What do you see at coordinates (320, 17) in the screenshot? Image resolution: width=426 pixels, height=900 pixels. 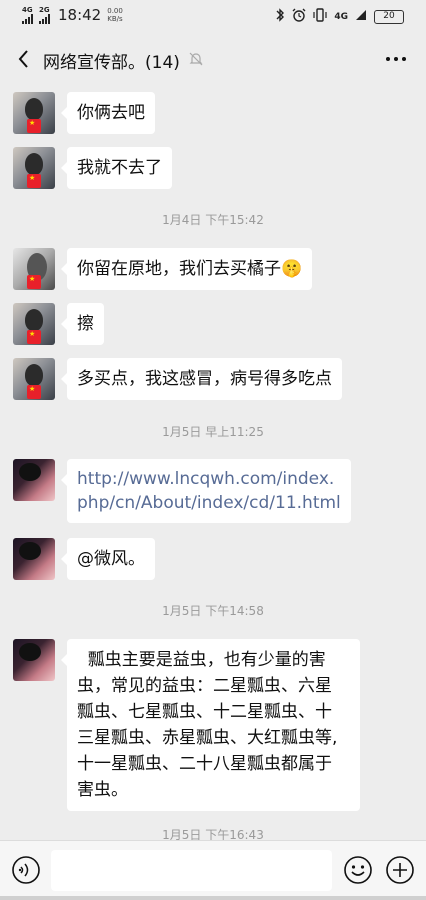 I see `vibrate-icon` at bounding box center [320, 17].